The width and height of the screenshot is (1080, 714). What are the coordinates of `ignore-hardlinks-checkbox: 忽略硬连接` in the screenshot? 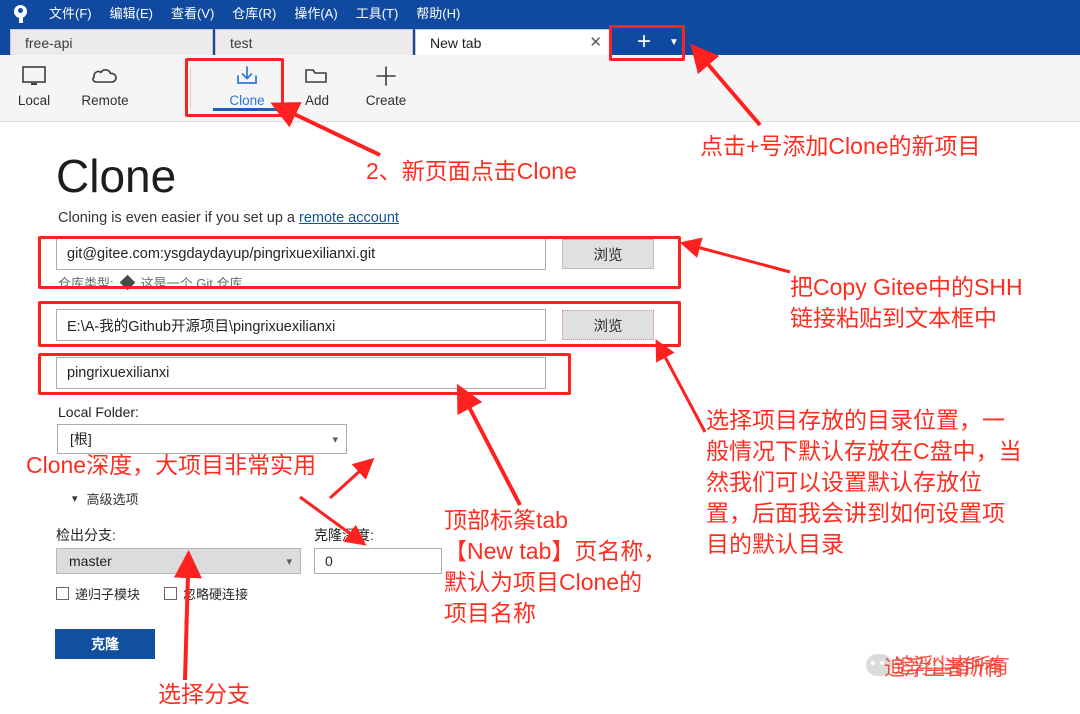 It's located at (206, 593).